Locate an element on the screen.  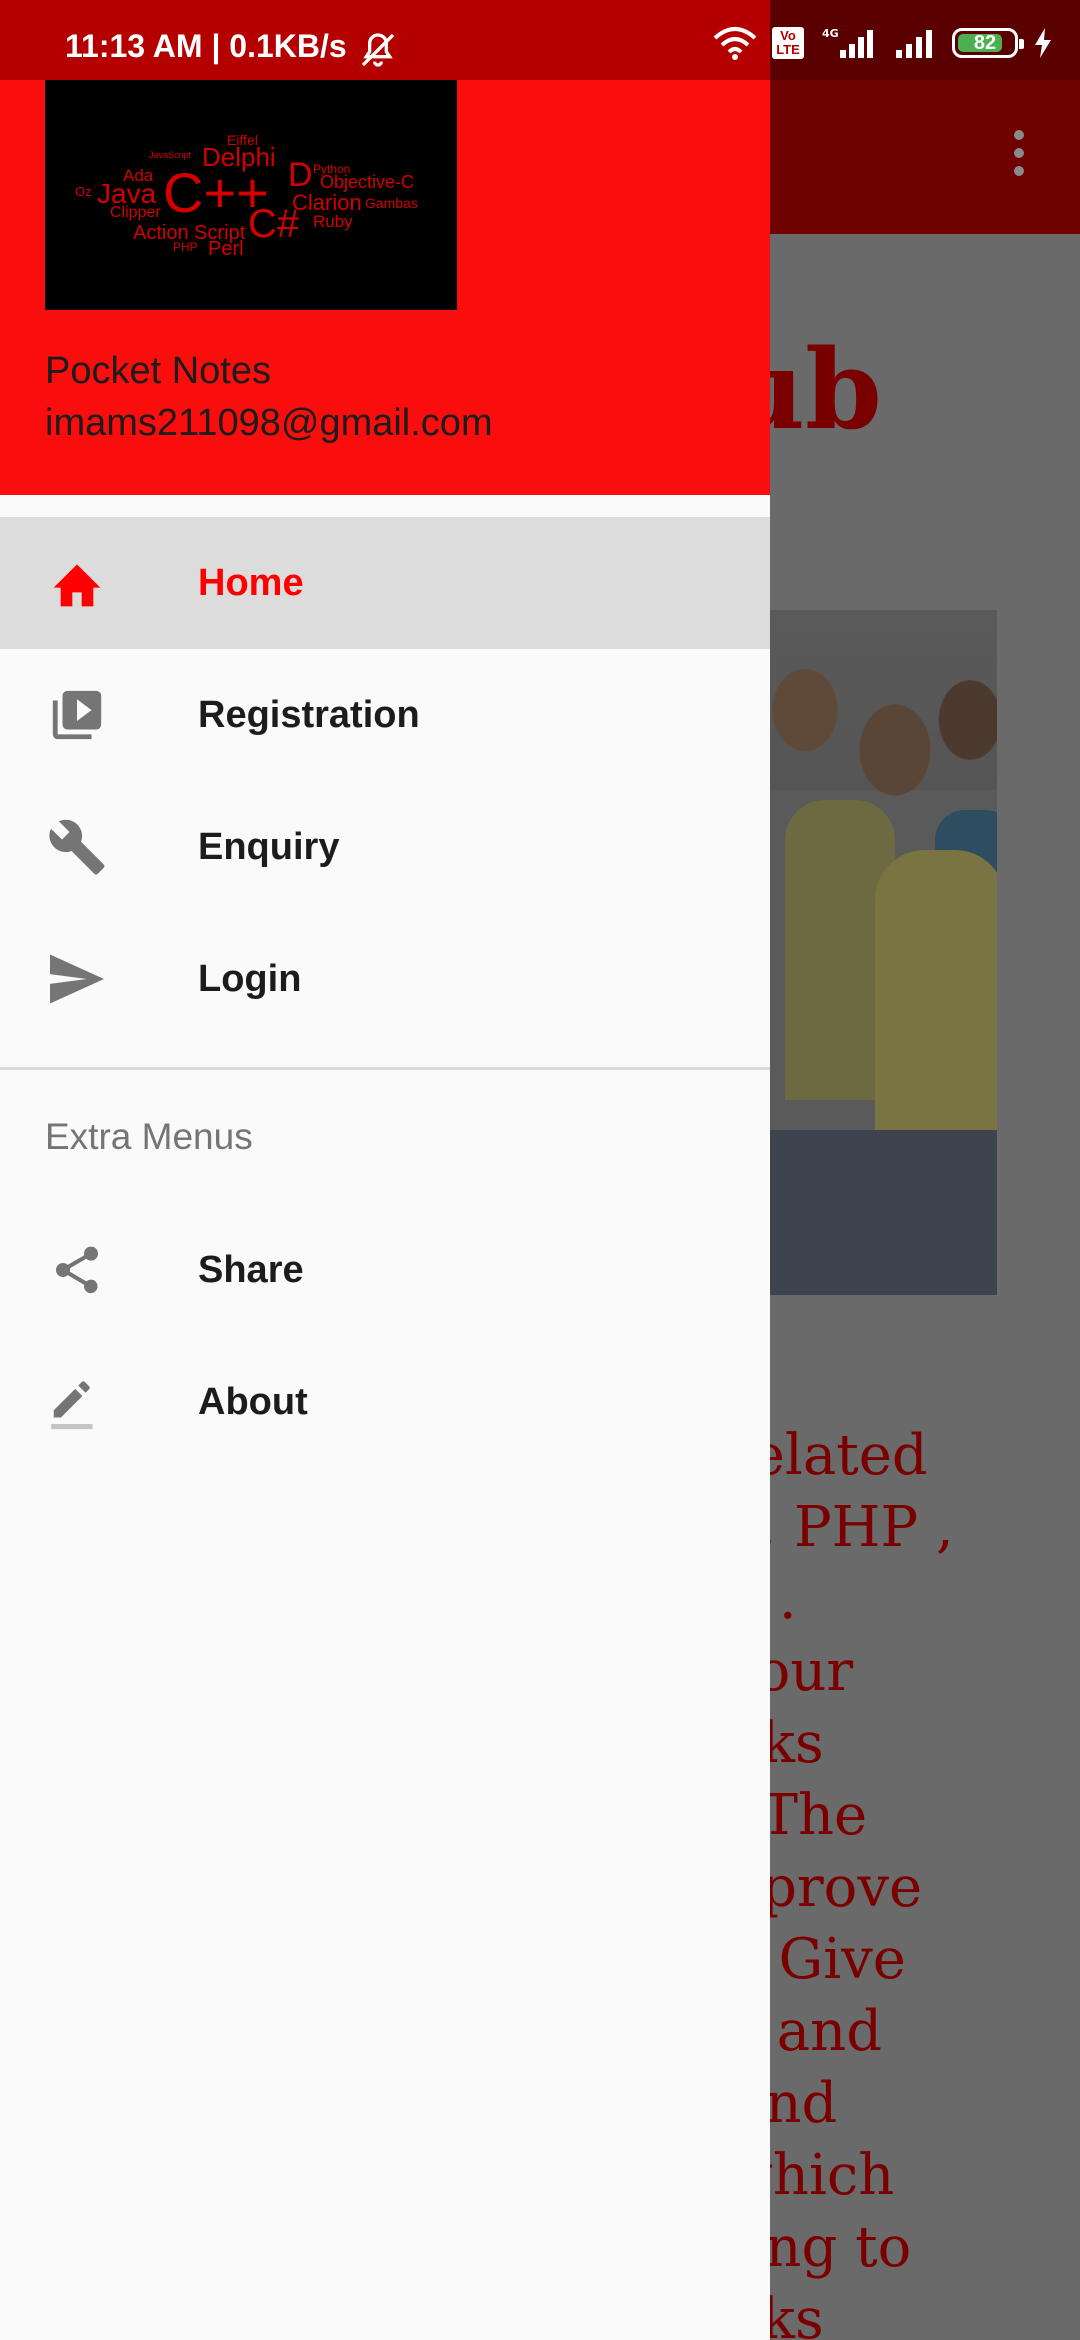
battery-icon: 82 is located at coordinates (988, 43).